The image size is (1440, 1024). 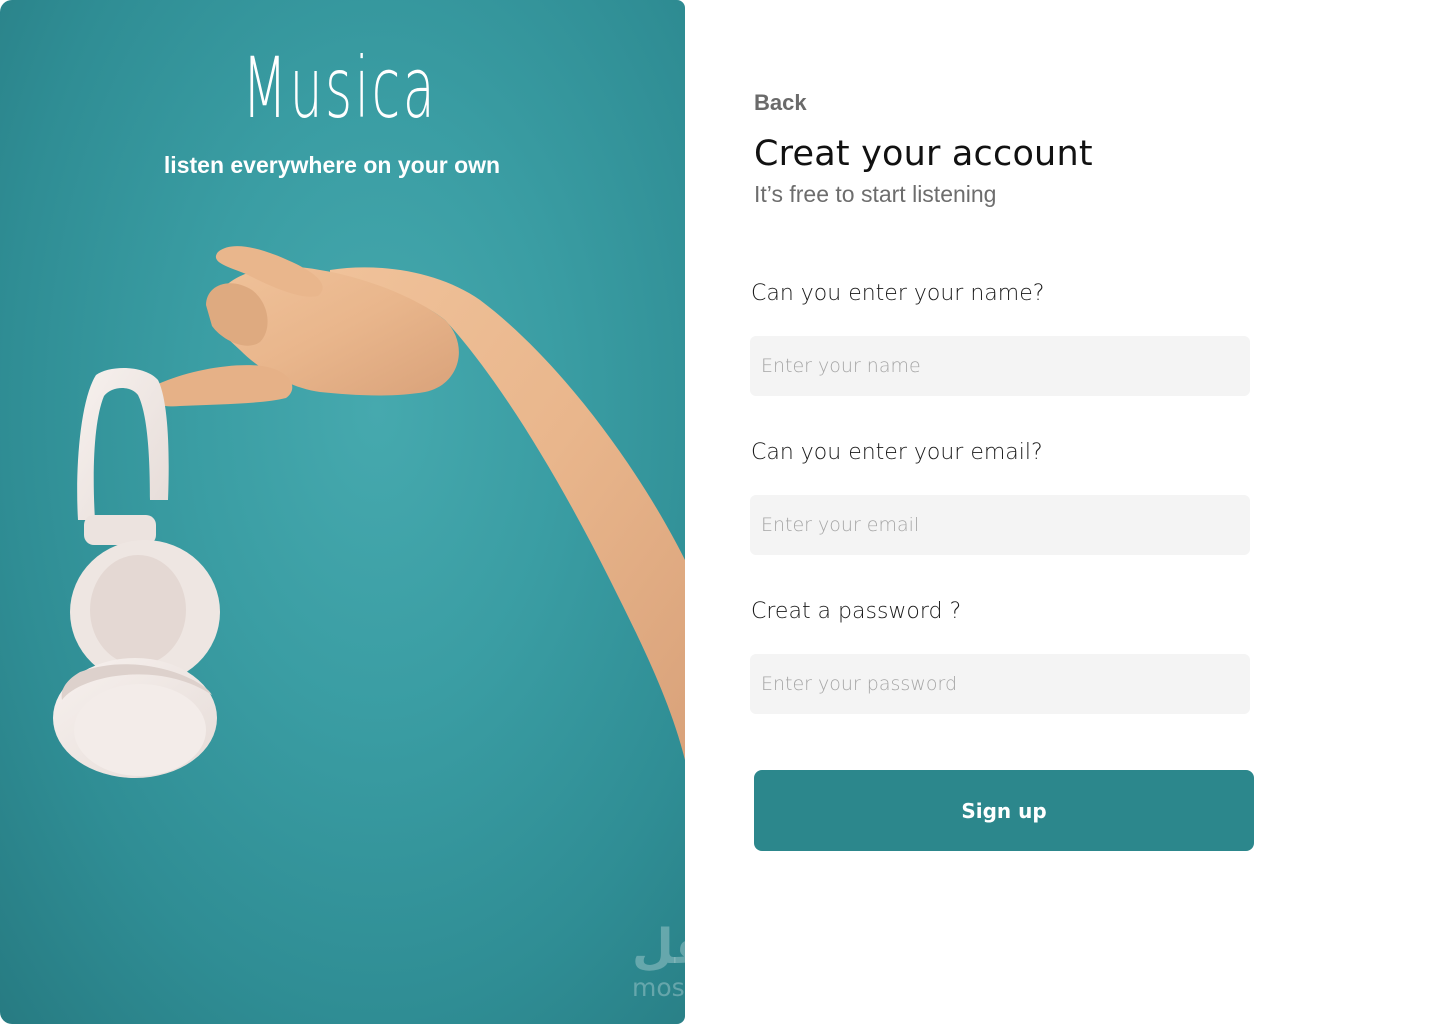 What do you see at coordinates (898, 293) in the screenshot?
I see `name-label: Can you enter your name?` at bounding box center [898, 293].